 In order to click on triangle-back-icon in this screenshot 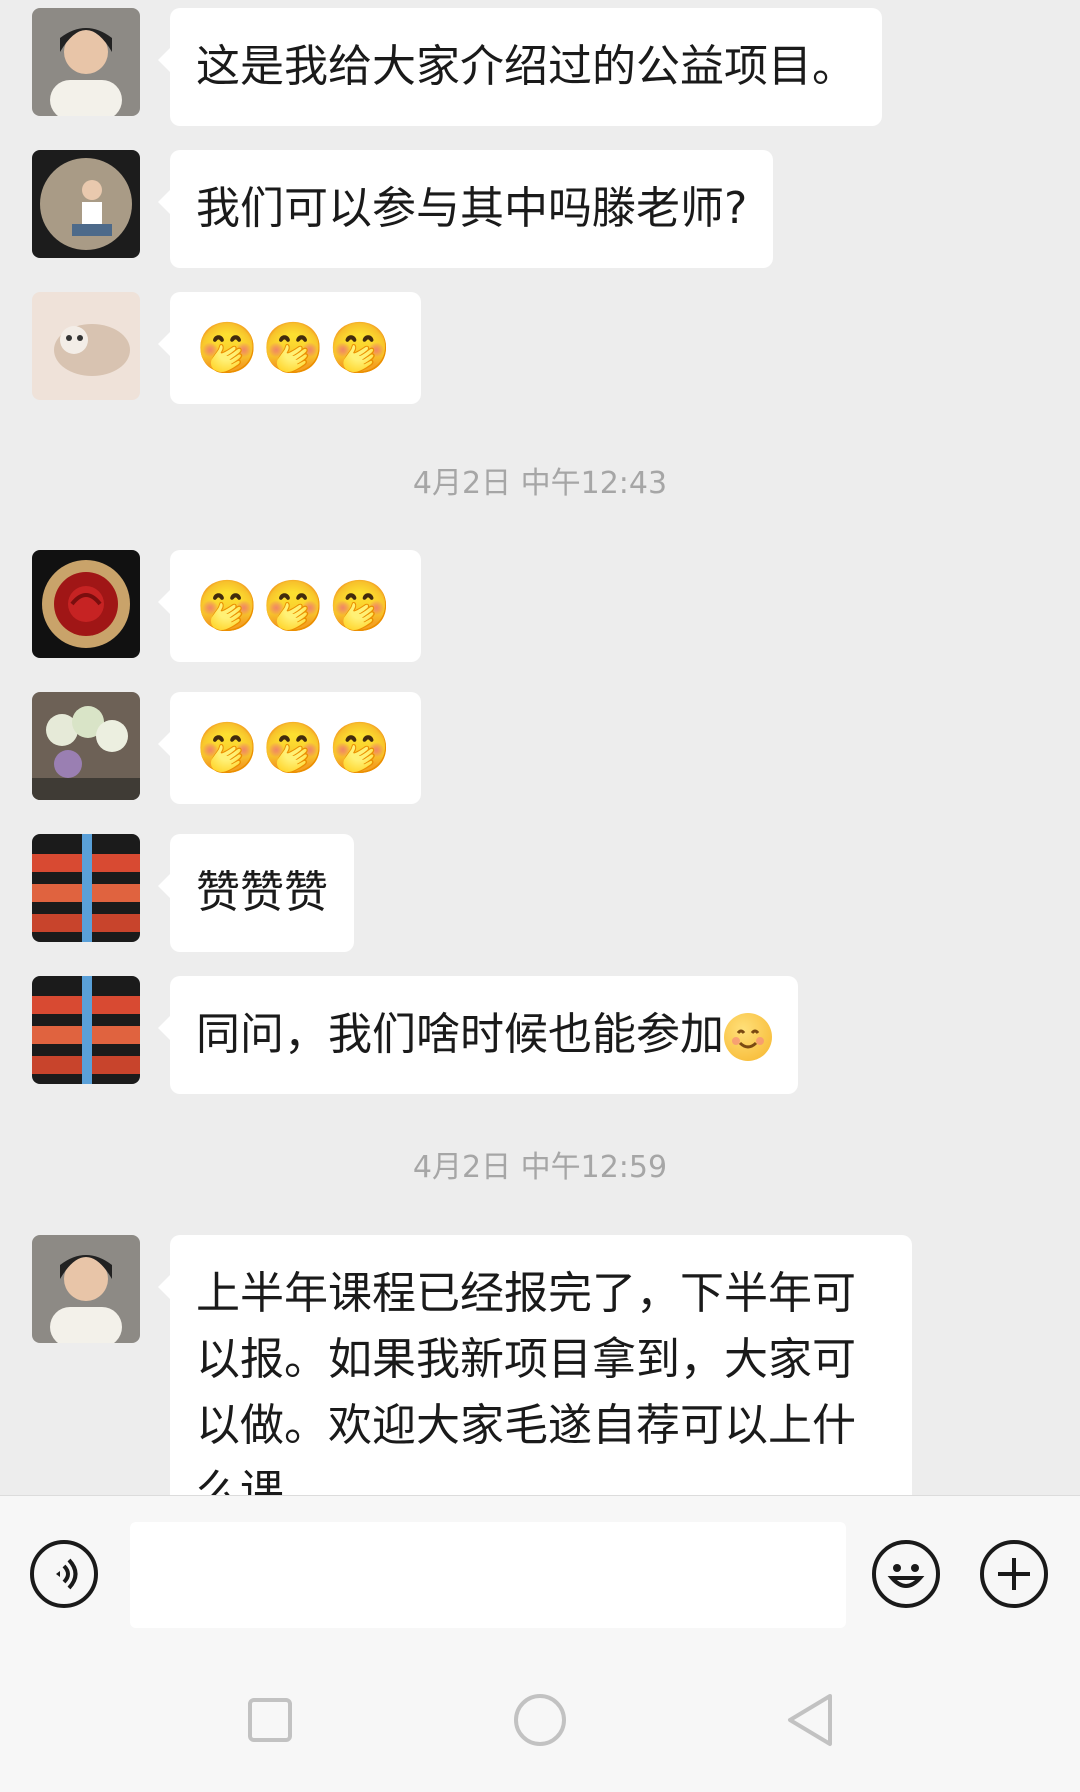, I will do `click(810, 1720)`.